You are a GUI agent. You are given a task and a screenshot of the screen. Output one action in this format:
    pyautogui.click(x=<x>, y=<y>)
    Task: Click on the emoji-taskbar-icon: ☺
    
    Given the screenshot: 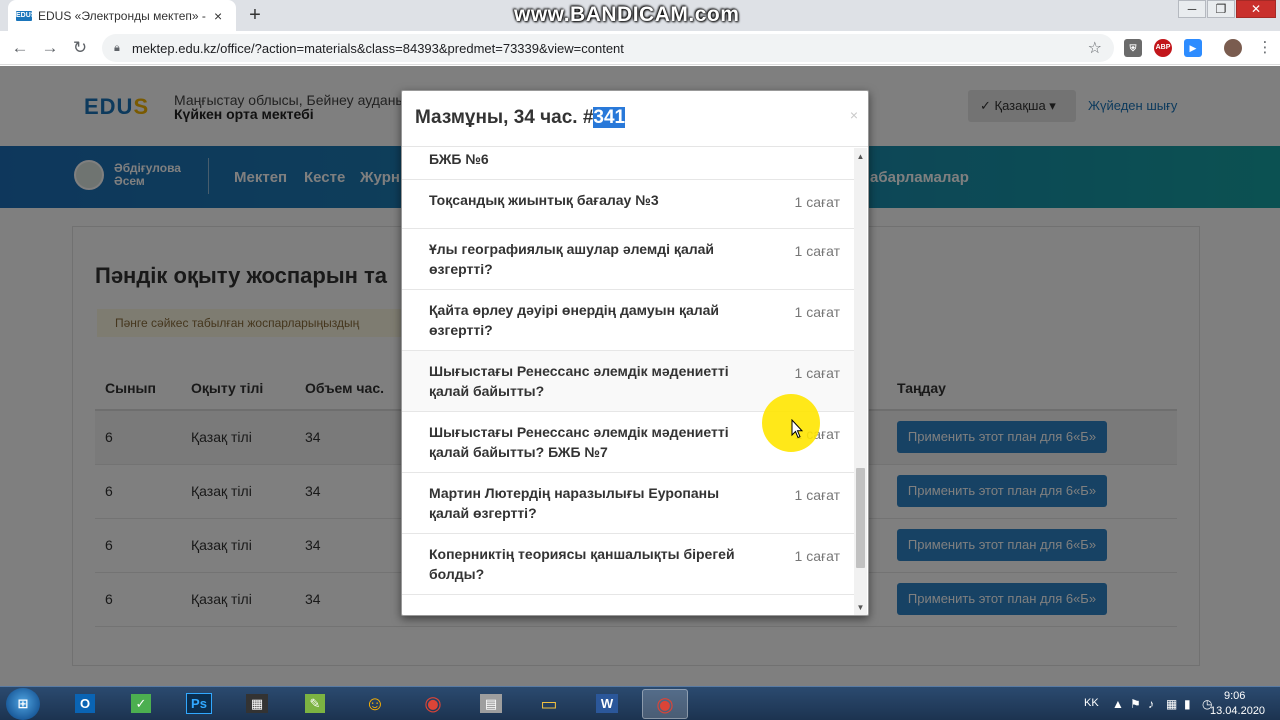 What is the action you would take?
    pyautogui.click(x=375, y=704)
    